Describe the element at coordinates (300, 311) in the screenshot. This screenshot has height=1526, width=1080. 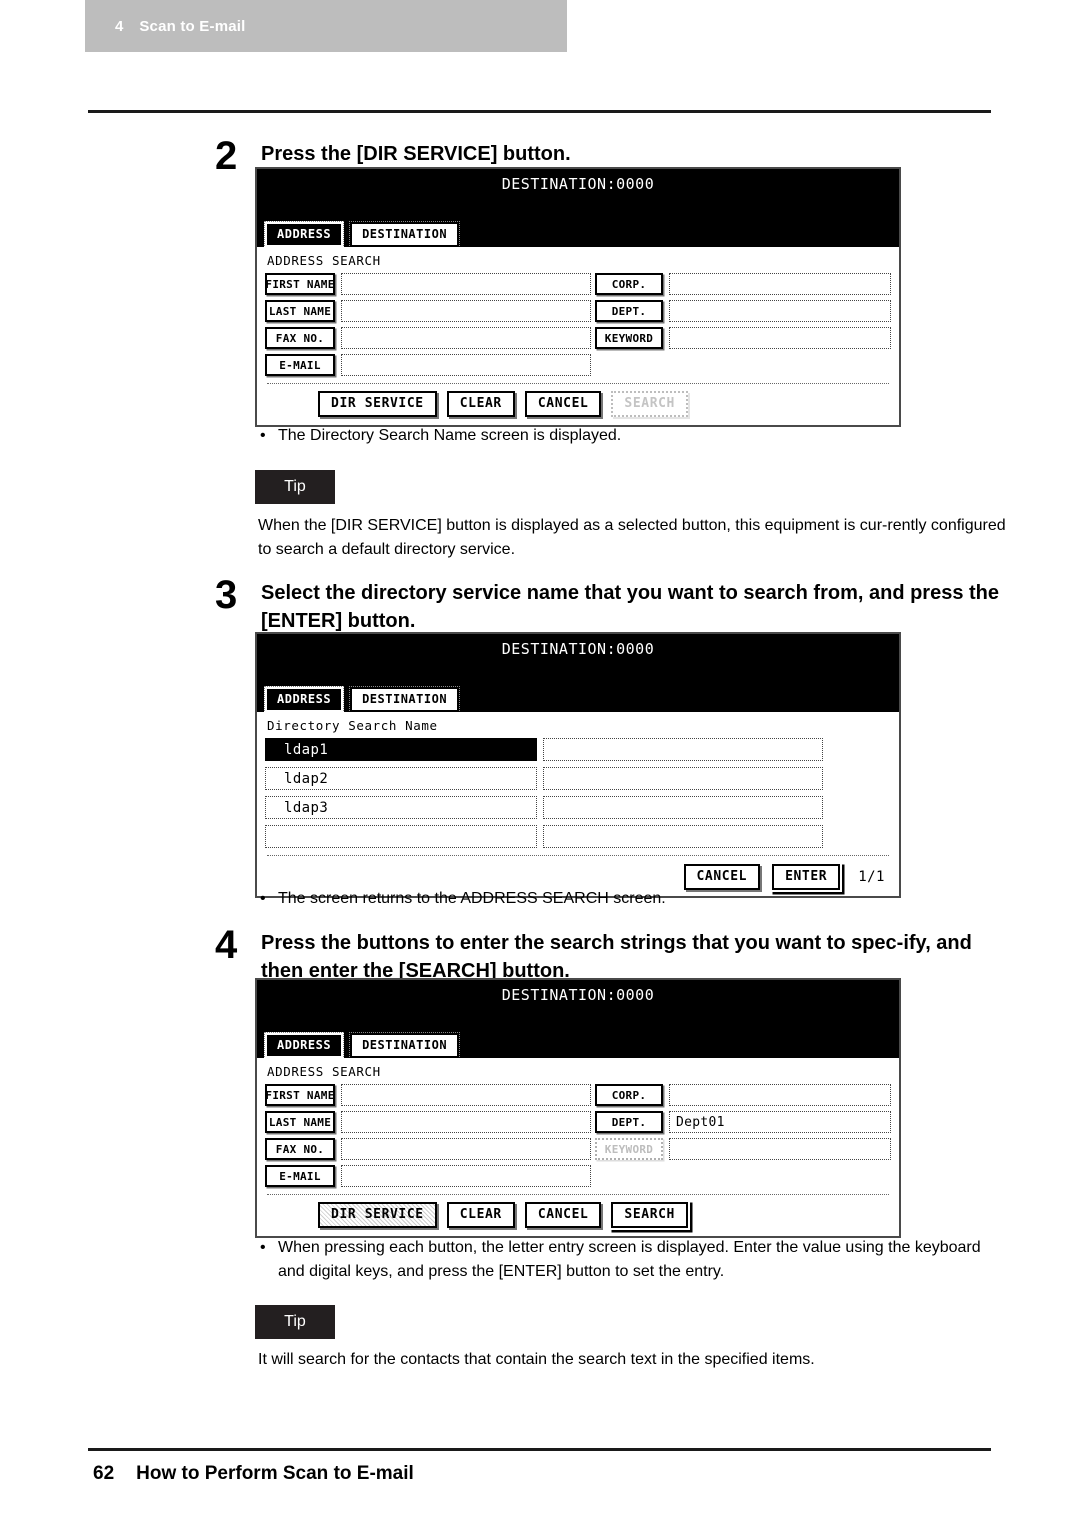
I see `last-name-button: LAST NAME` at that location.